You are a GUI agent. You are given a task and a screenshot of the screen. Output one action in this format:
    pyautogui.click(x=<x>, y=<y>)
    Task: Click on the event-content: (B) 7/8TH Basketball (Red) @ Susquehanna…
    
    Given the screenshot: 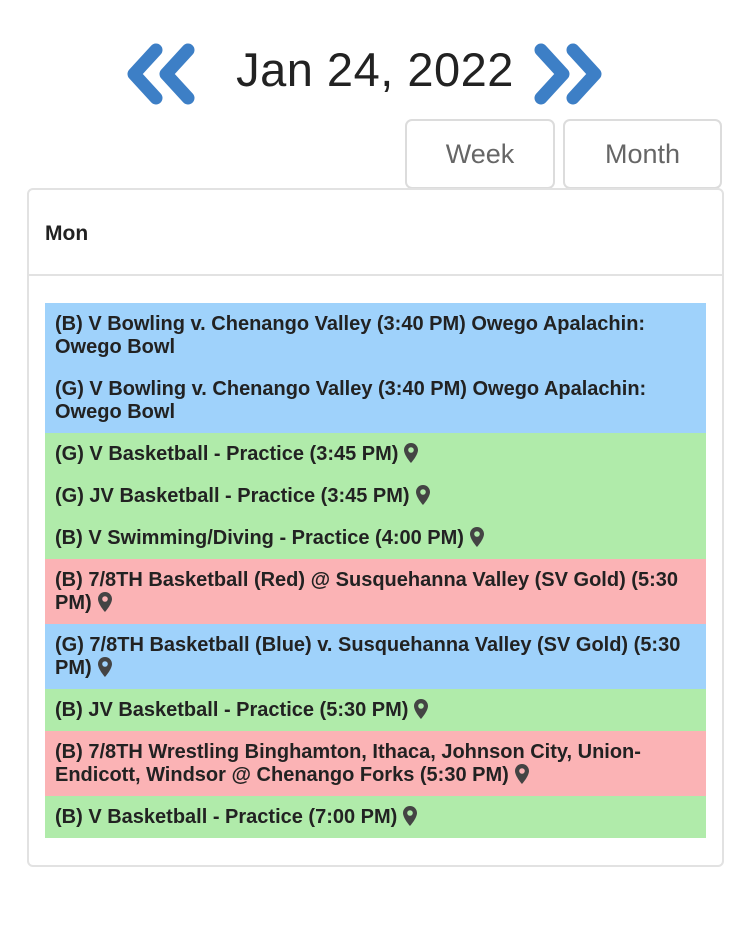 What is the action you would take?
    pyautogui.click(x=375, y=592)
    